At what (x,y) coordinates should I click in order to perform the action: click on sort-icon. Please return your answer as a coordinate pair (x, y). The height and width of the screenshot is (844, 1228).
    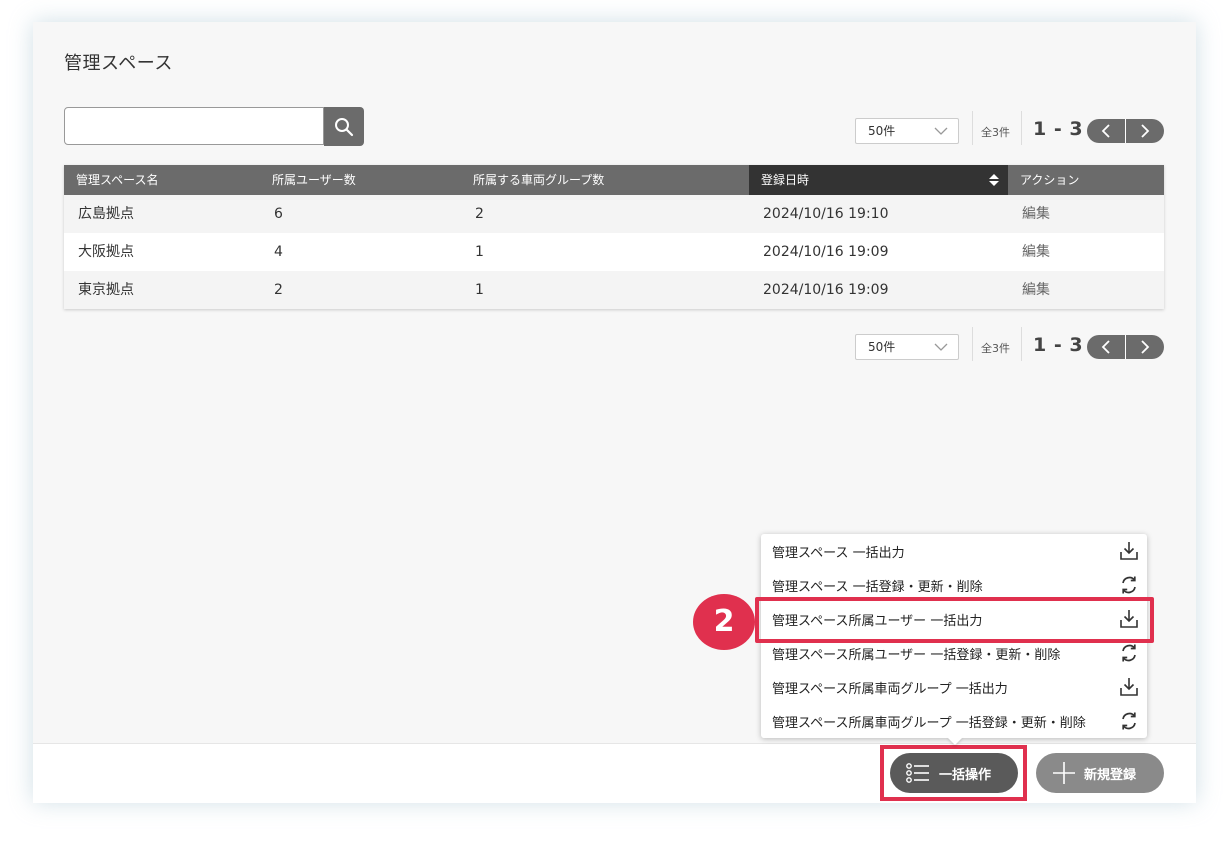
    Looking at the image, I should click on (994, 180).